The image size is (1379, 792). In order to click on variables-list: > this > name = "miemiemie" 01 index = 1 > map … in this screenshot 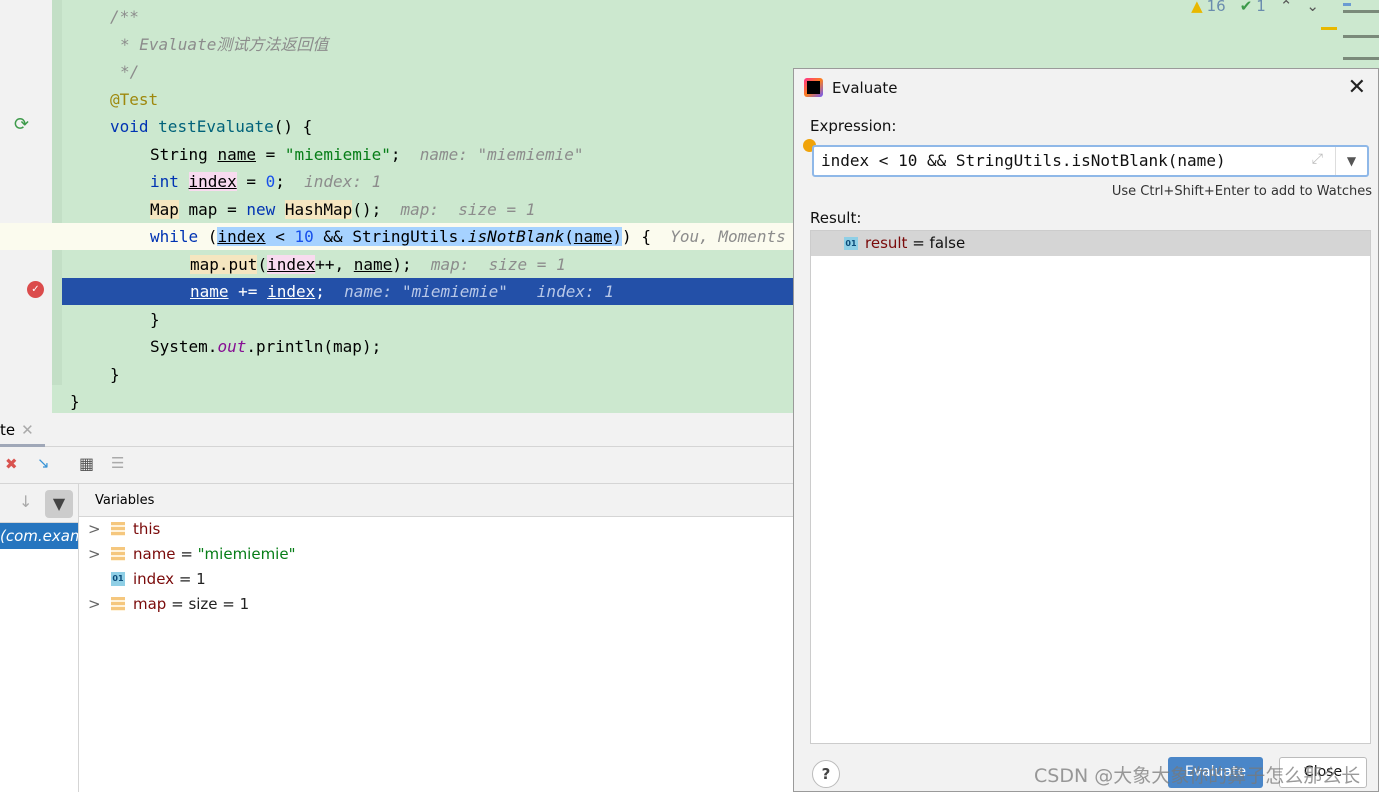, I will do `click(436, 567)`.